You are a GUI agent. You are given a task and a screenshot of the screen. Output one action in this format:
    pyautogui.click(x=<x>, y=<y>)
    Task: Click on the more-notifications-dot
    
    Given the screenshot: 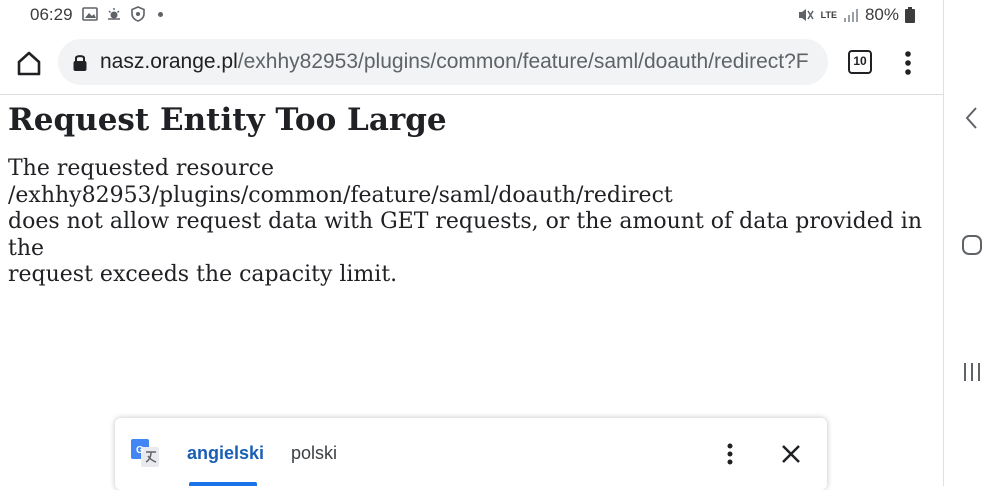 What is the action you would take?
    pyautogui.click(x=160, y=14)
    